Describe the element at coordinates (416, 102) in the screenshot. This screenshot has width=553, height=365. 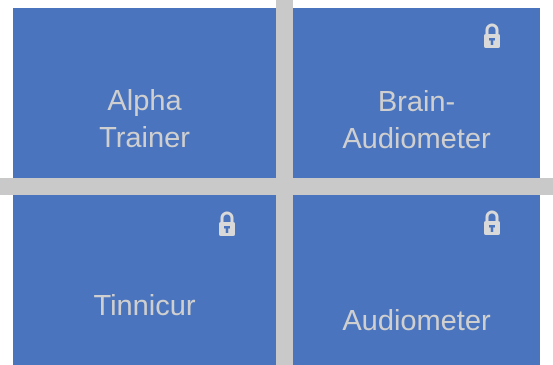
I see `tile-brain-audiometer-line1: Brain-` at that location.